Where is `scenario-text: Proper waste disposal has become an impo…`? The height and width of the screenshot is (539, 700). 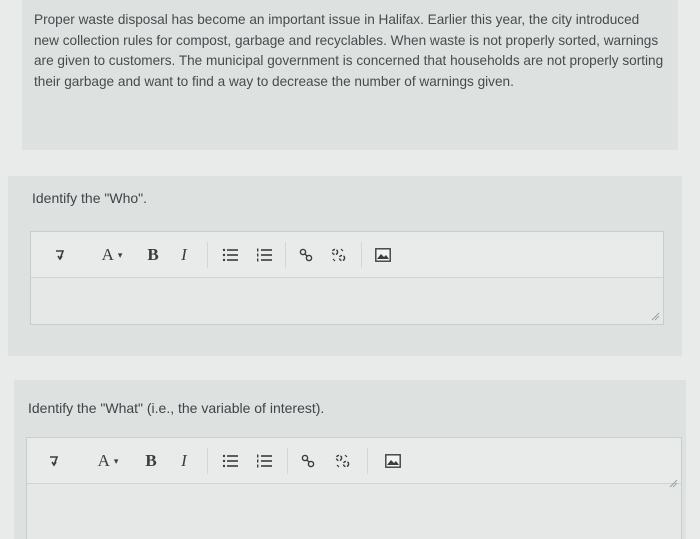 scenario-text: Proper waste disposal has become an impo… is located at coordinates (349, 50).